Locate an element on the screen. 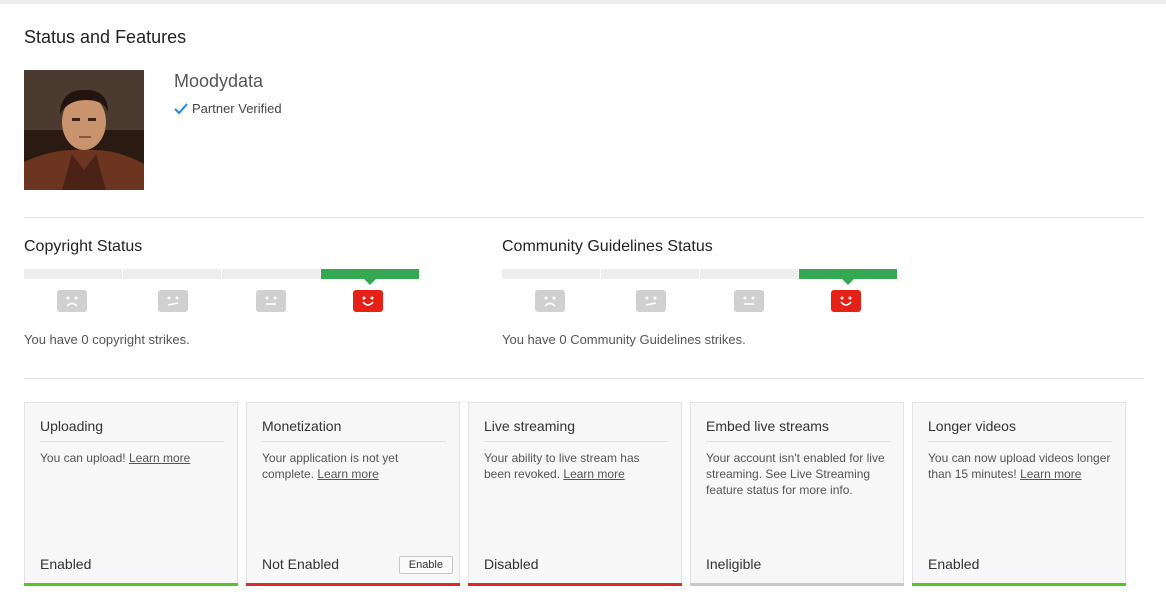 The image size is (1166, 600). channel-name: Moodydata is located at coordinates (219, 81).